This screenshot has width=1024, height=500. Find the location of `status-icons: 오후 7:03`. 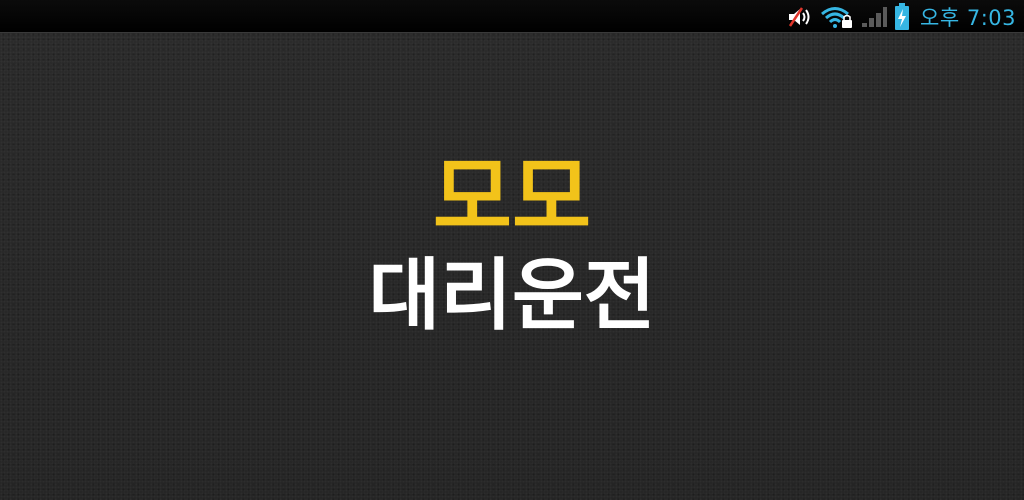

status-icons: 오후 7:03 is located at coordinates (901, 16).